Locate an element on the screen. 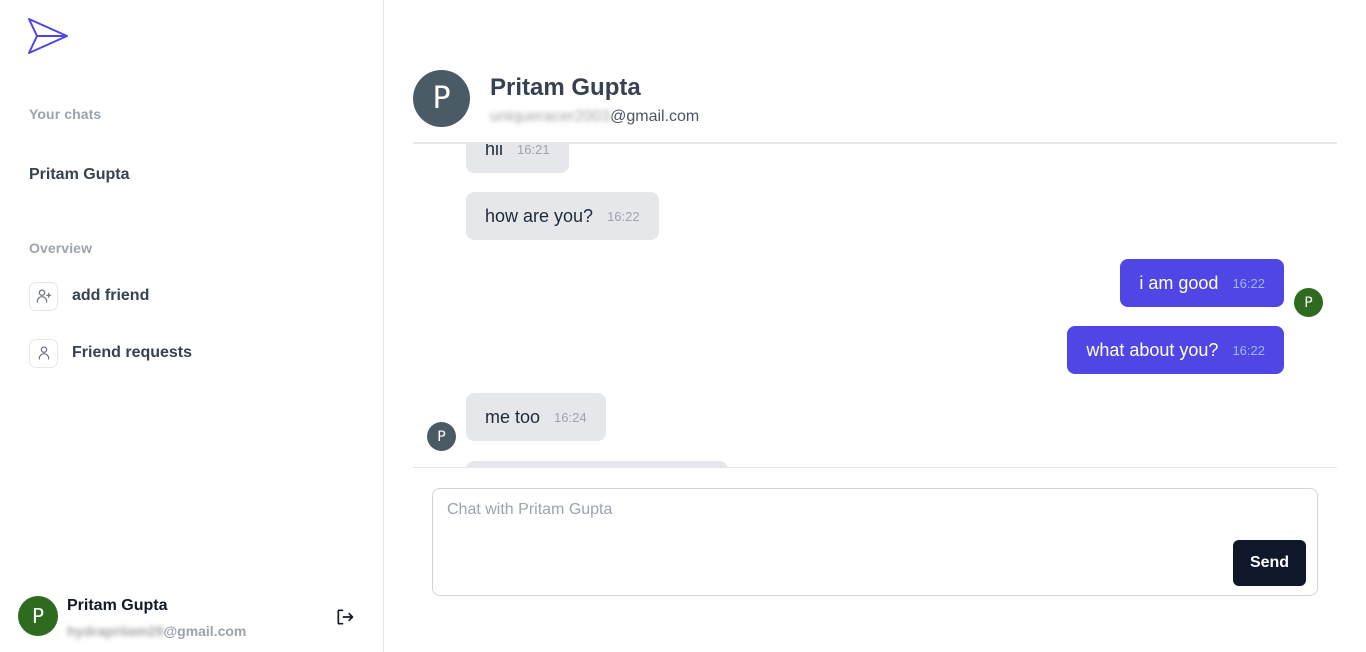  add-friend-label: add friend is located at coordinates (111, 295).